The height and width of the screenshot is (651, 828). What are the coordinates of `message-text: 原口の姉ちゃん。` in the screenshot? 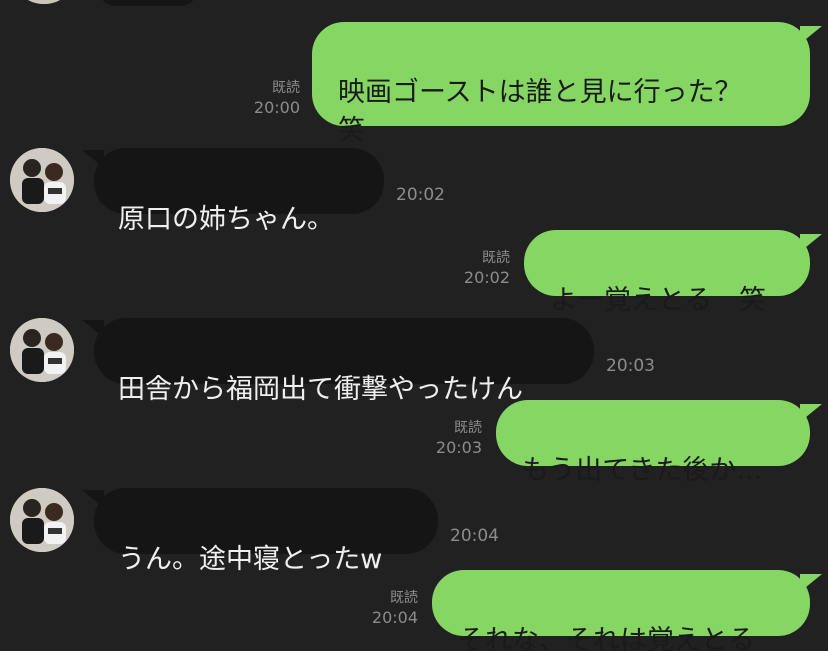 It's located at (226, 219).